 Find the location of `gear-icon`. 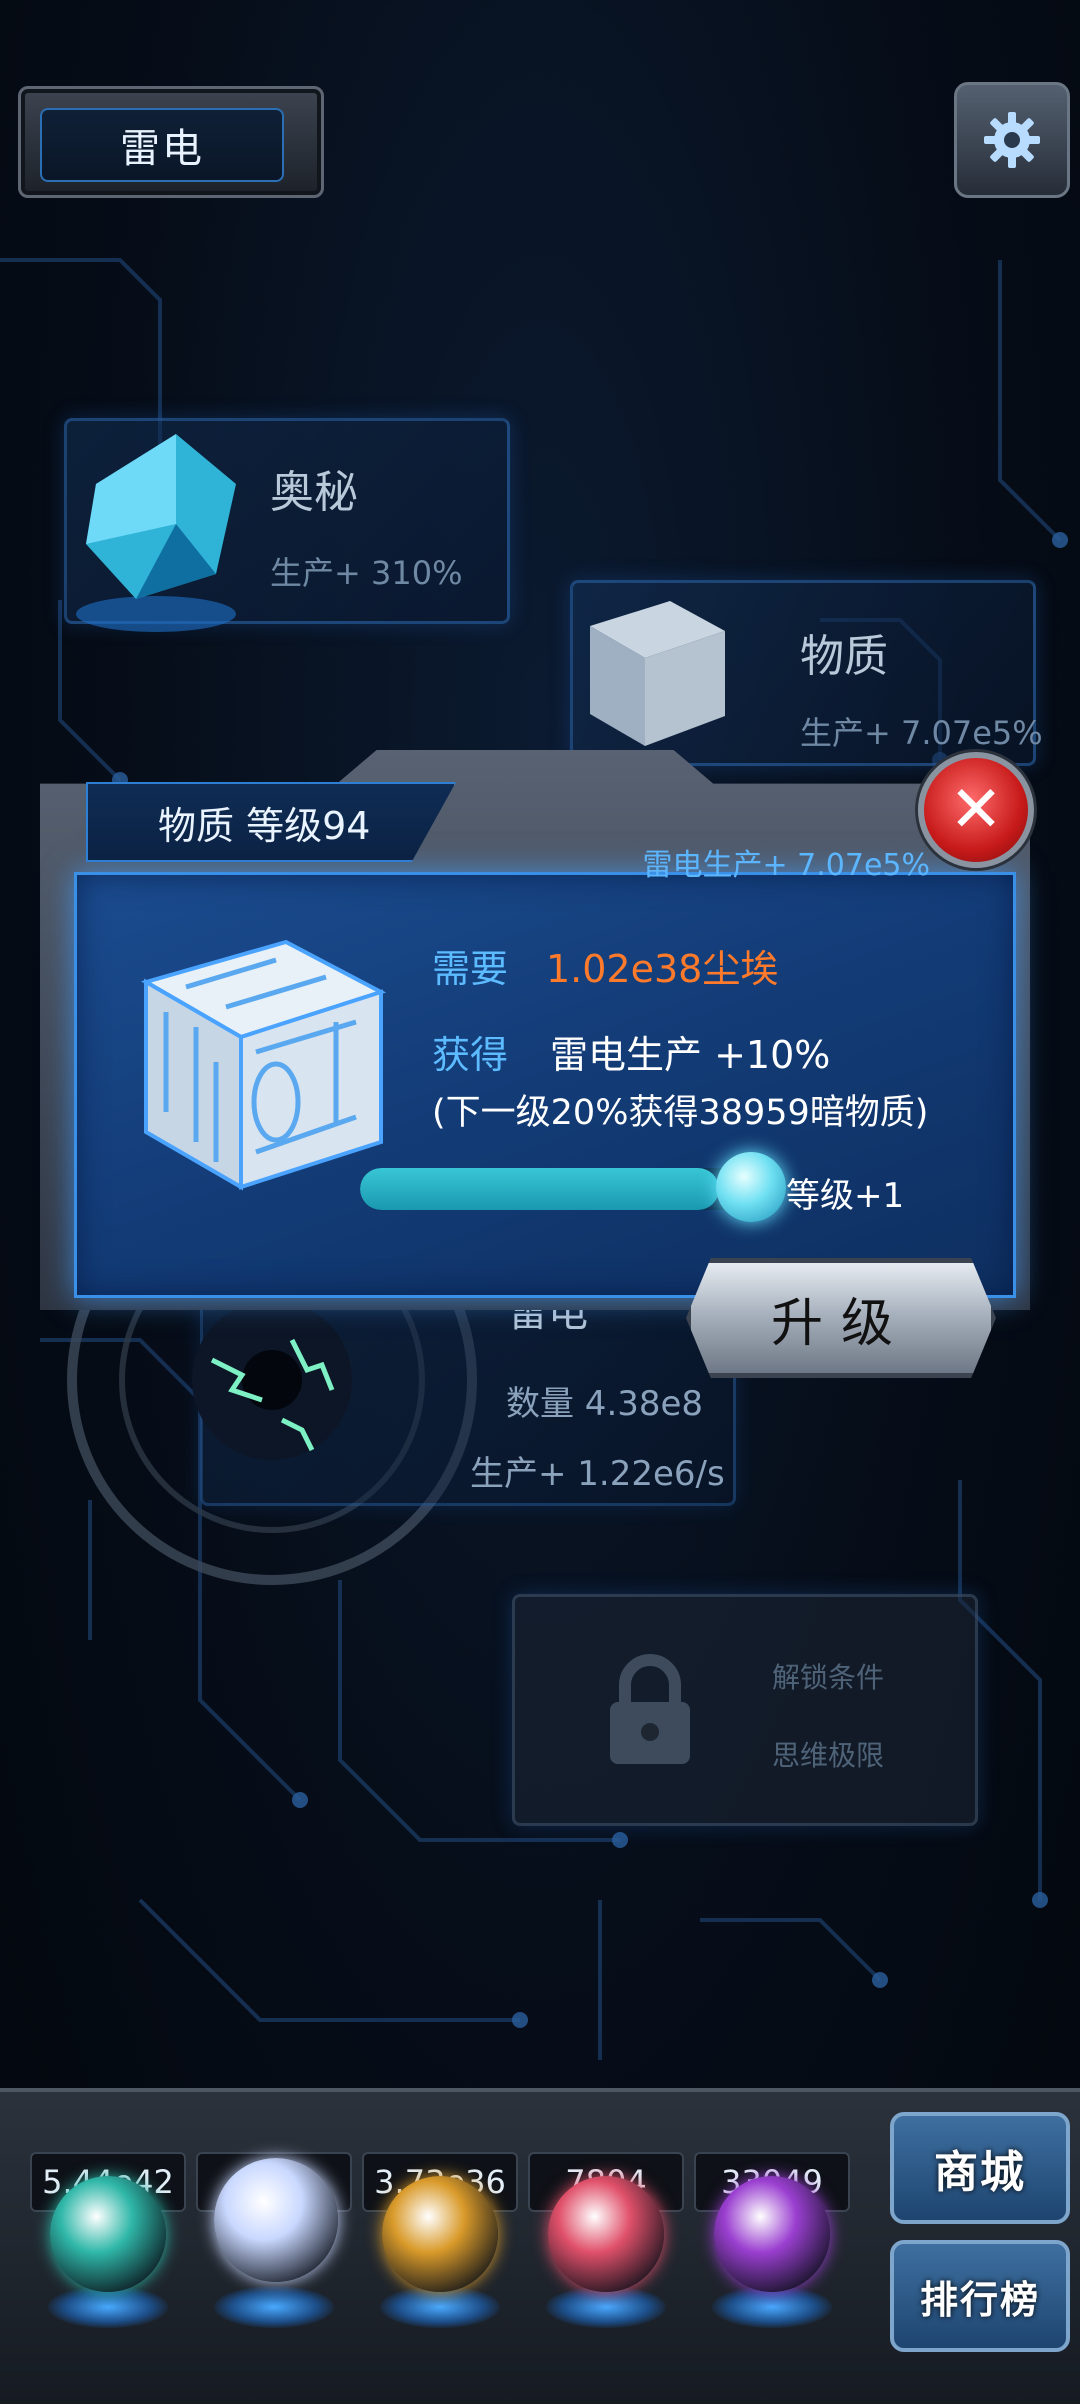

gear-icon is located at coordinates (1012, 140).